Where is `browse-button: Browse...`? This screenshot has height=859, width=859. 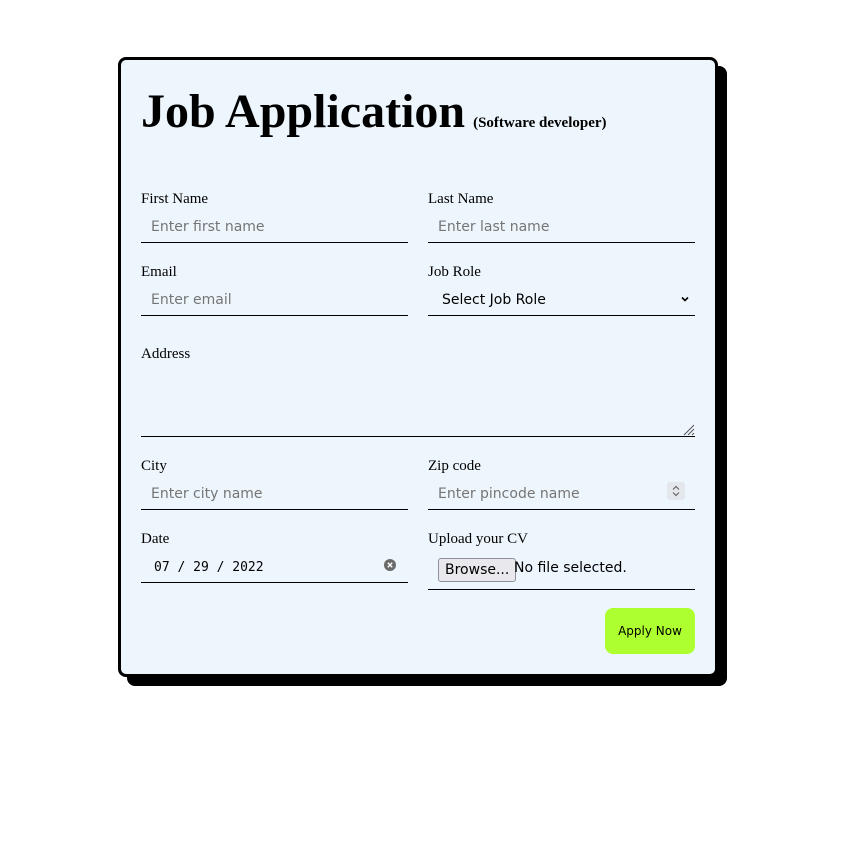 browse-button: Browse... is located at coordinates (477, 570).